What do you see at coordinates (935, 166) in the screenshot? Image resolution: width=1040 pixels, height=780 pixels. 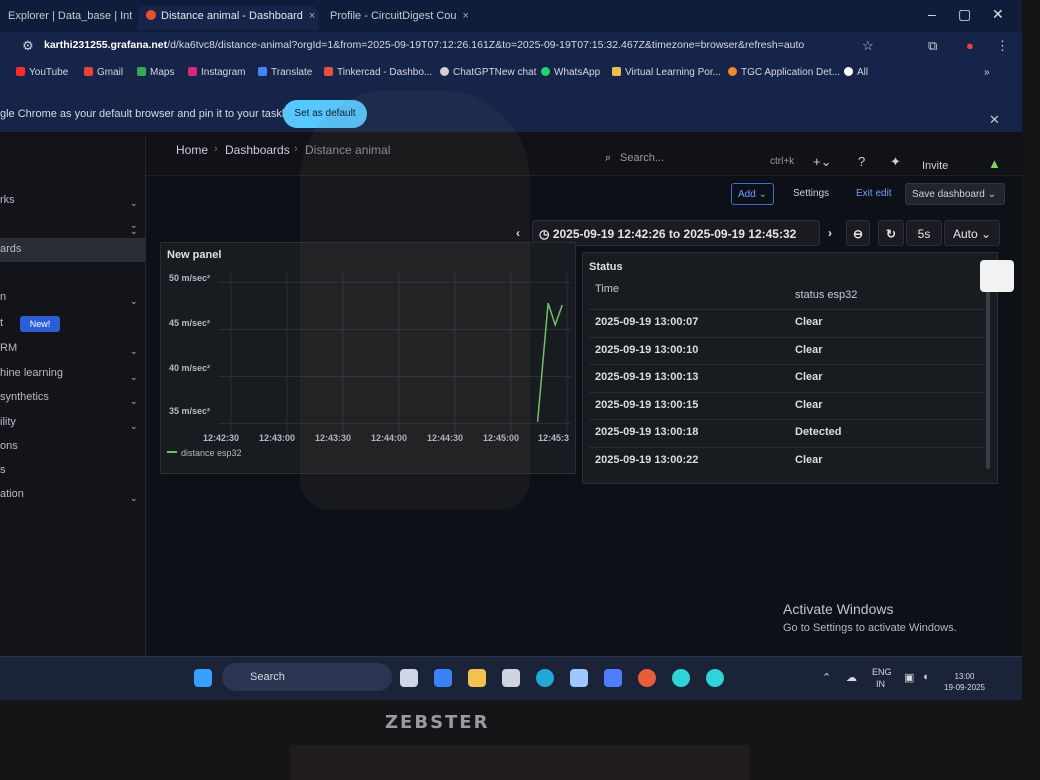 I see `invite-button: Invite` at bounding box center [935, 166].